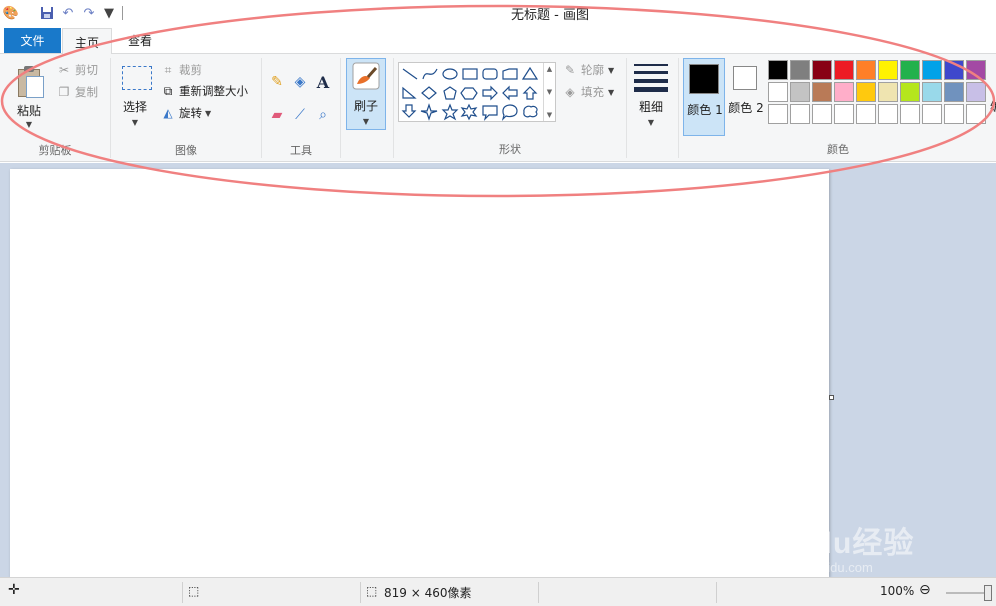 The height and width of the screenshot is (606, 996). What do you see at coordinates (366, 94) in the screenshot?
I see `brushes-button: 刷子 ▼` at bounding box center [366, 94].